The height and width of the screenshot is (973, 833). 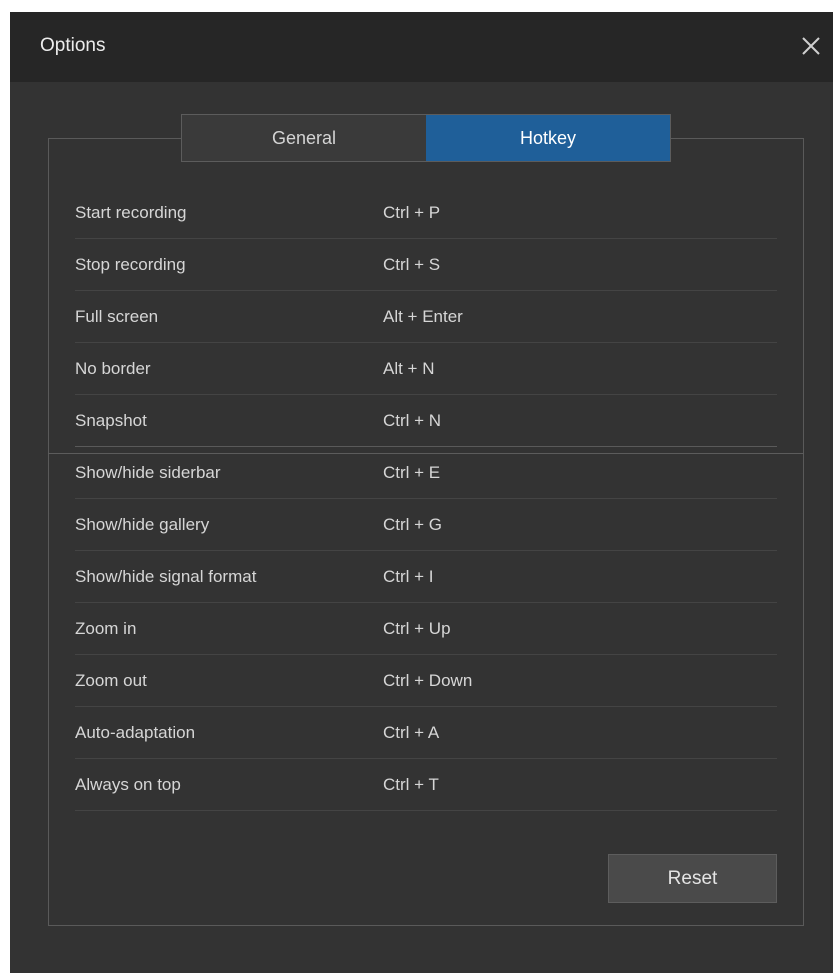 I want to click on hotkey-row: Show/hide gallery Ctrl + G, so click(x=426, y=525).